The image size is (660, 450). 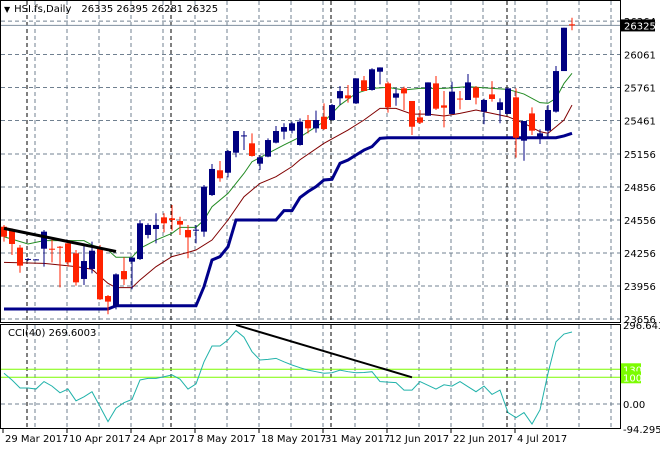 I want to click on price-axis-label: 25761, so click(x=640, y=88).